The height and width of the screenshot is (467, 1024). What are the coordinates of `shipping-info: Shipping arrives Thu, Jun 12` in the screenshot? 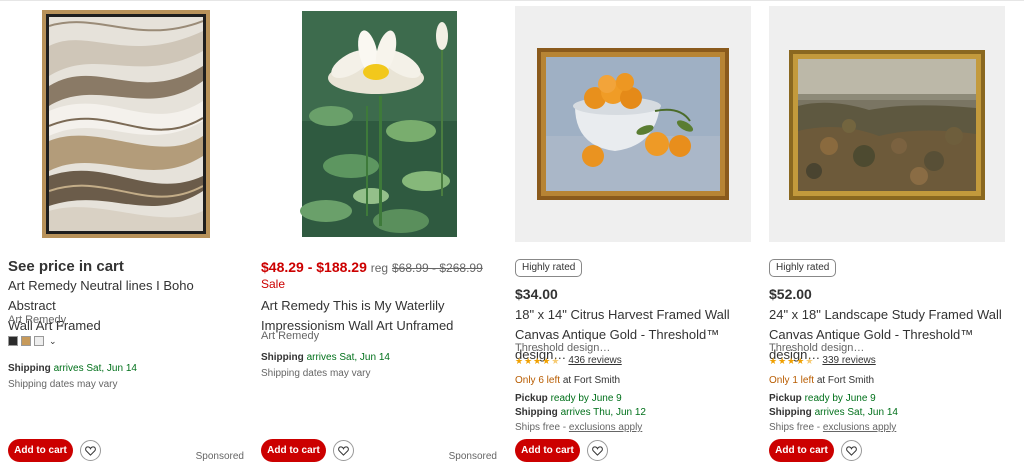 It's located at (580, 412).